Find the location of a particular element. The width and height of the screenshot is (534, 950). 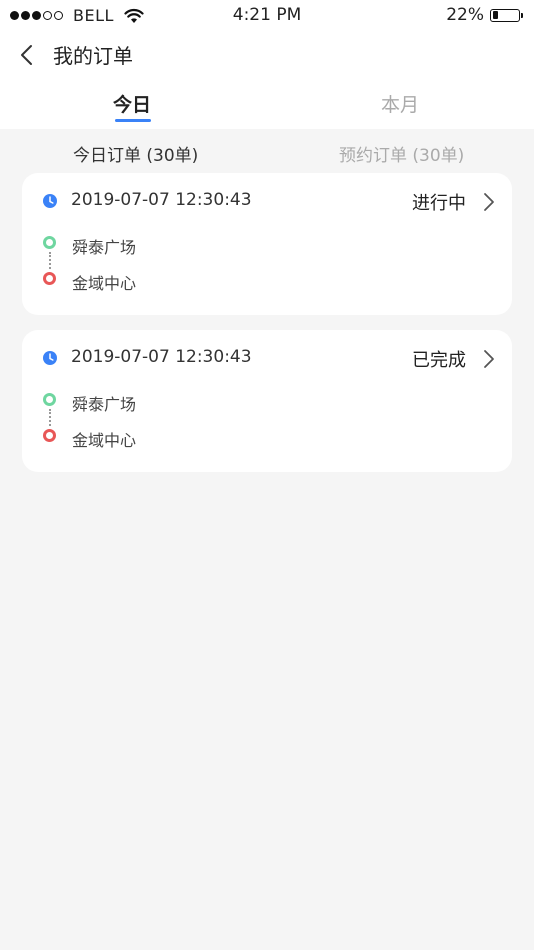

status-bar-right: 22% is located at coordinates (484, 15).